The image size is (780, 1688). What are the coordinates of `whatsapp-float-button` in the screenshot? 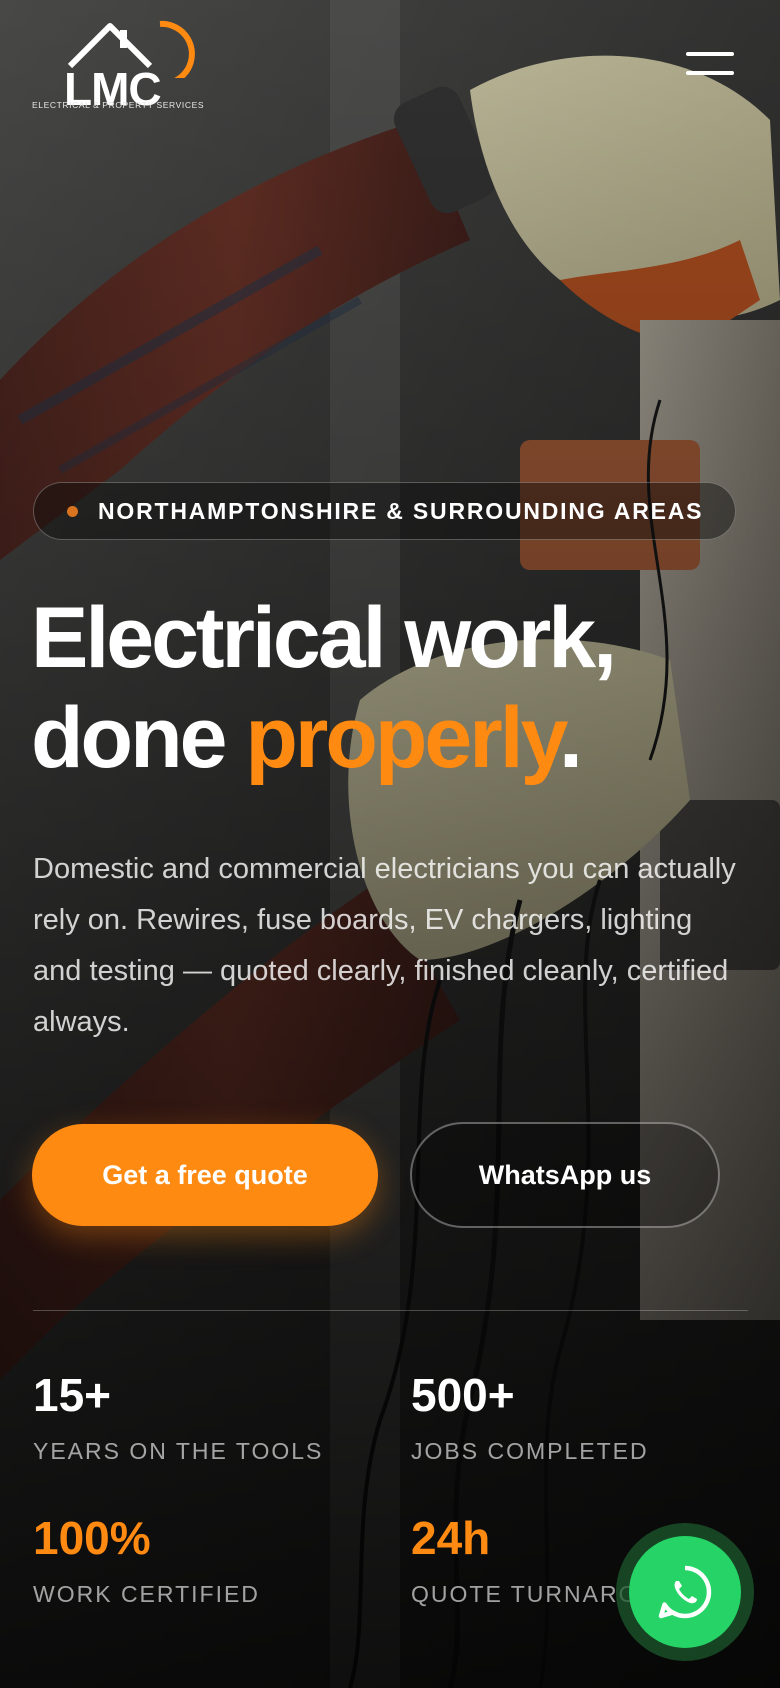 It's located at (685, 1592).